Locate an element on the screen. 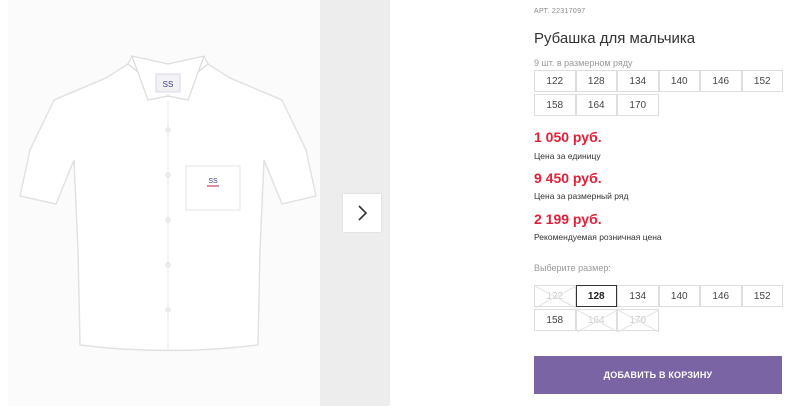 The height and width of the screenshot is (411, 800). size-option-selected: 128 is located at coordinates (596, 296).